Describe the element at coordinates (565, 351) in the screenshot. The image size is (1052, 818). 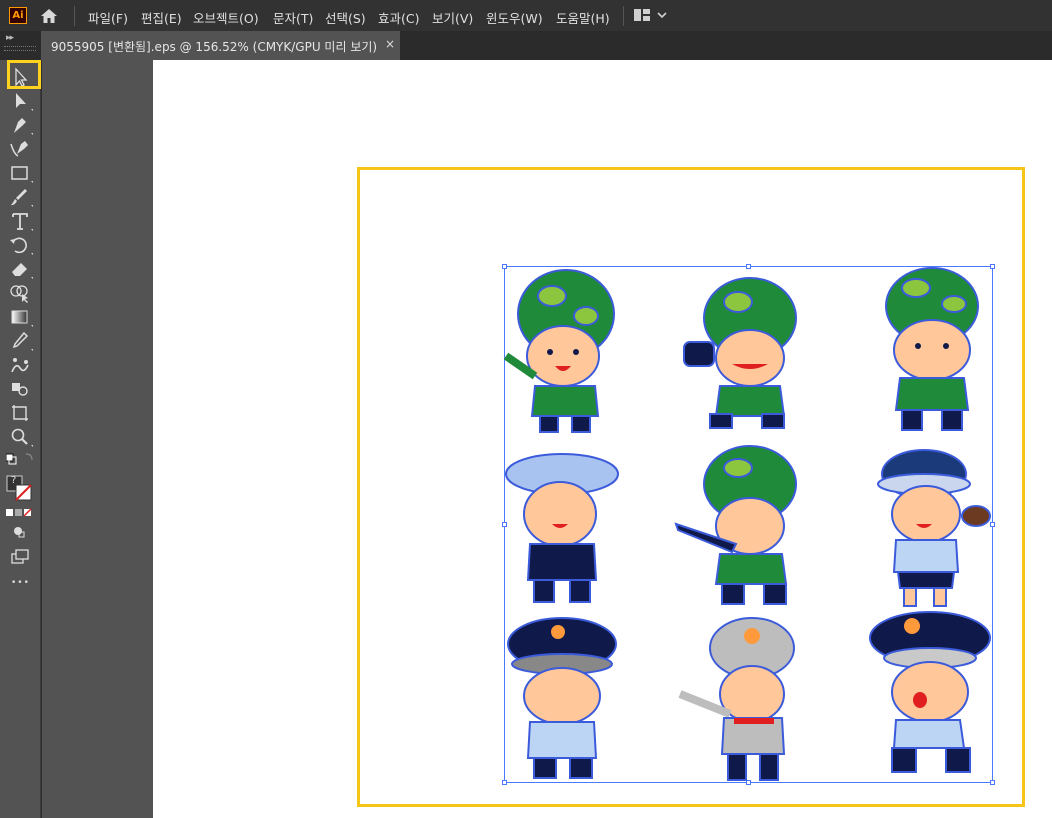
I see `soldier-pointing-illustration` at that location.